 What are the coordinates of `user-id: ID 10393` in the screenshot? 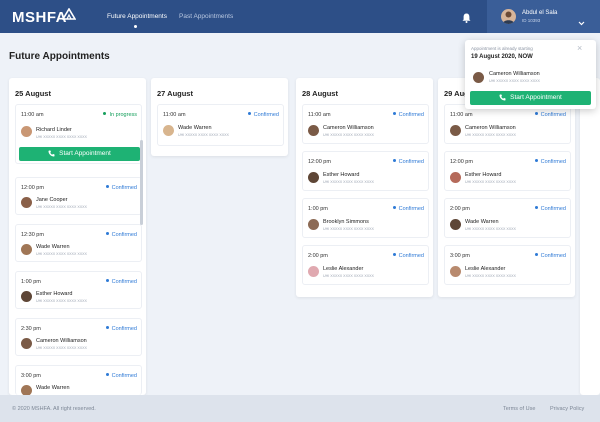 It's located at (531, 20).